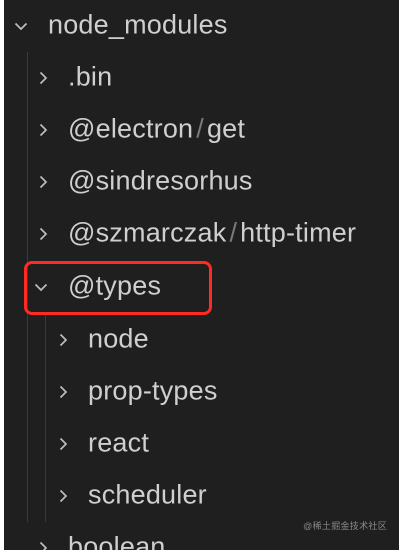  I want to click on tree-item-label: react, so click(119, 442).